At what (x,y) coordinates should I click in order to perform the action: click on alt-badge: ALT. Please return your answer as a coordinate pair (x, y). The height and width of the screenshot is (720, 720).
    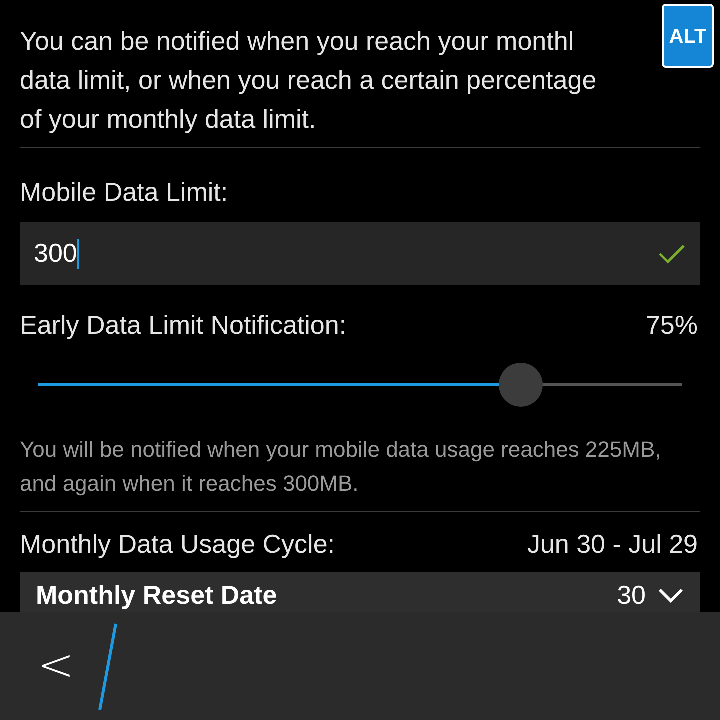
    Looking at the image, I should click on (688, 36).